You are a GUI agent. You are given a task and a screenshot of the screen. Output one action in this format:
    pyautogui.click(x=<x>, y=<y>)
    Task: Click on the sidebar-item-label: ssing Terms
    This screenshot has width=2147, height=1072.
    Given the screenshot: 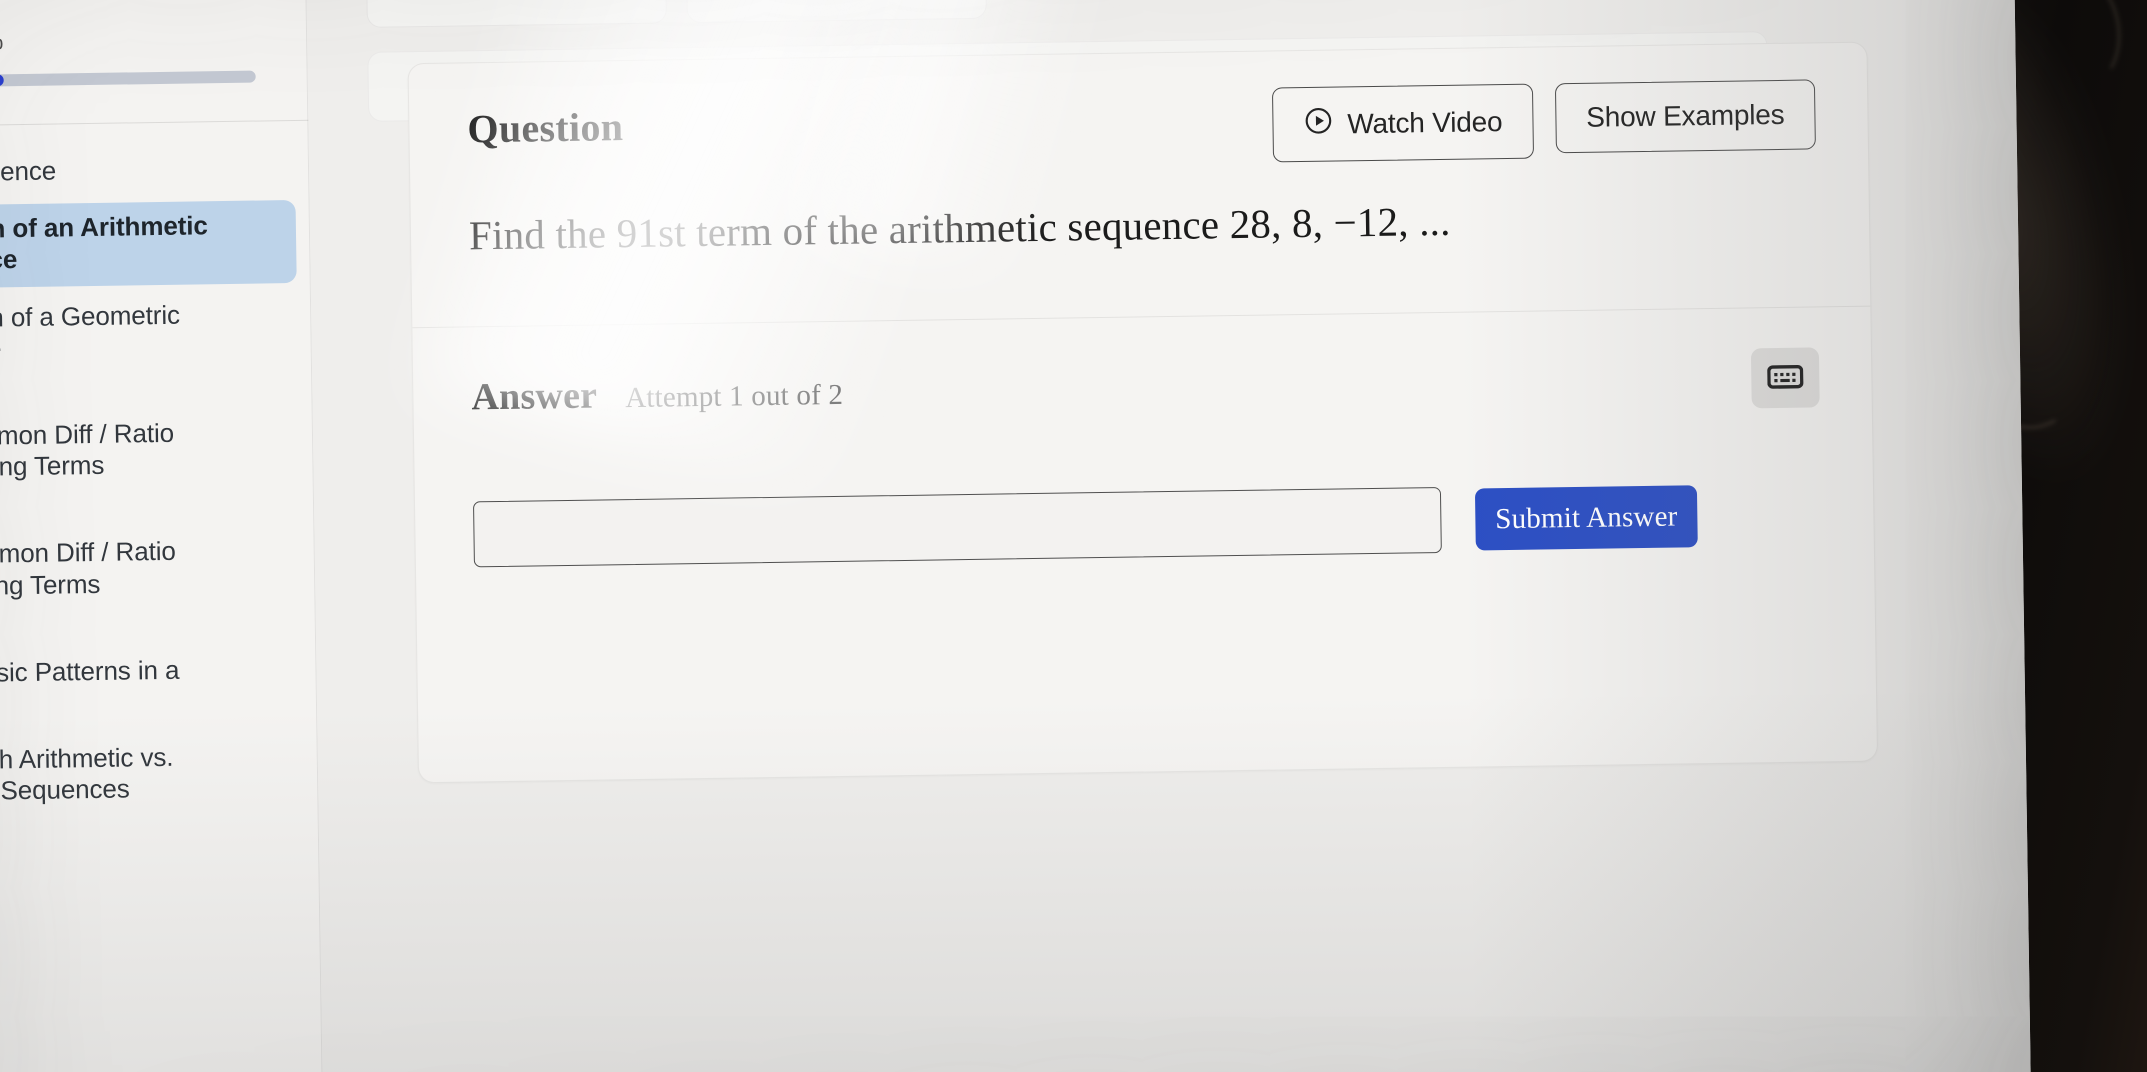 What is the action you would take?
    pyautogui.click(x=50, y=584)
    